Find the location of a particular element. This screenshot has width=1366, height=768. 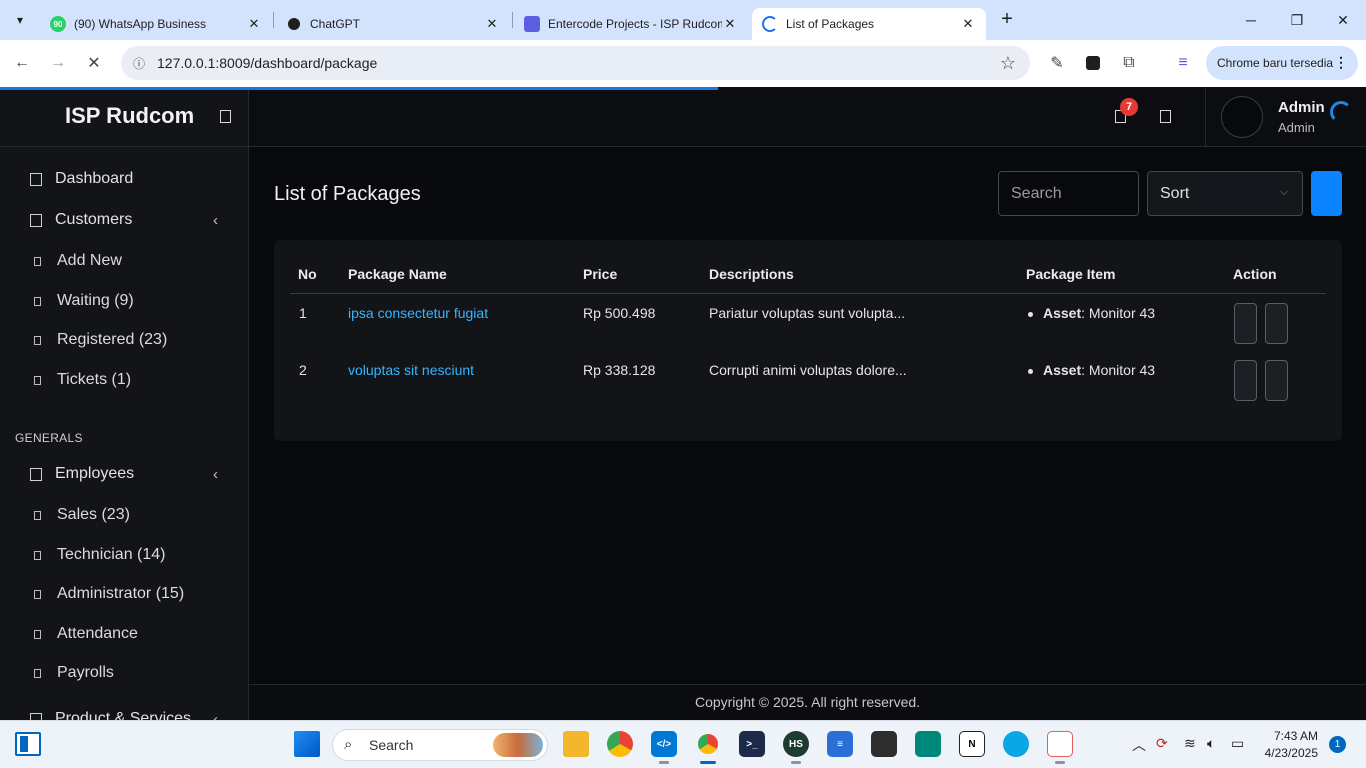

heidisql-icon: HS is located at coordinates (796, 744).